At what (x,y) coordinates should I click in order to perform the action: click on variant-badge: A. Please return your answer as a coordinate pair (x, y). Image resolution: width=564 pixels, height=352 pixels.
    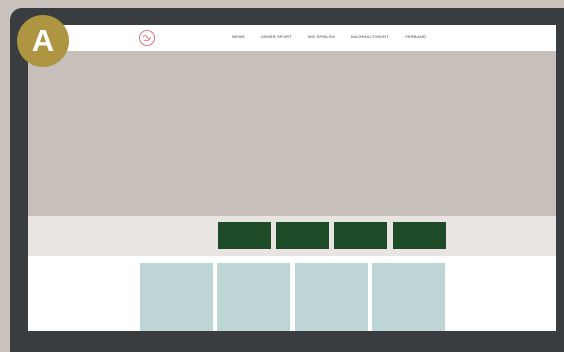
    Looking at the image, I should click on (43, 41).